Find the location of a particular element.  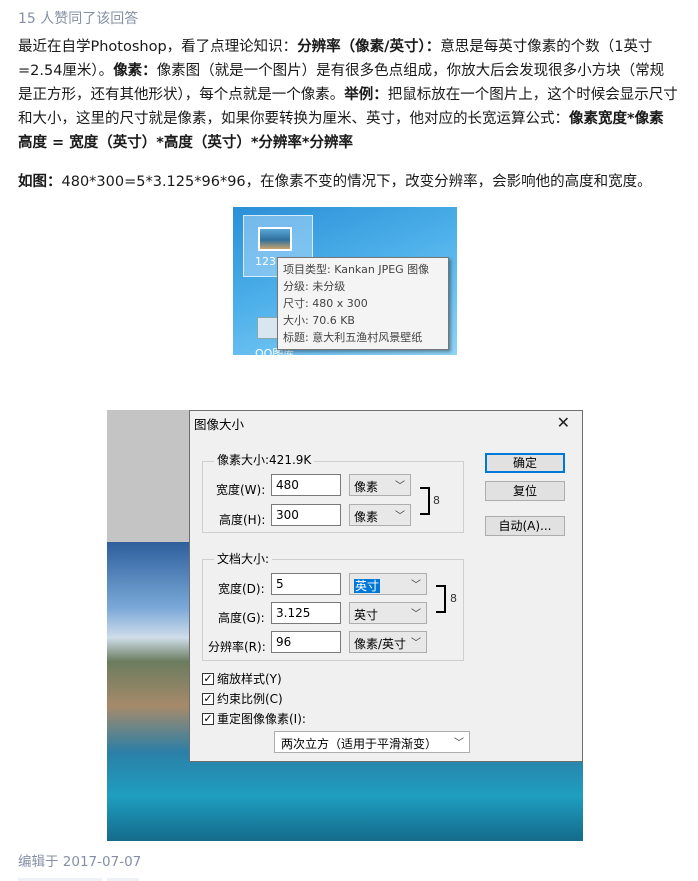

tooltip-line: 大小: 70.6 KB is located at coordinates (319, 320).